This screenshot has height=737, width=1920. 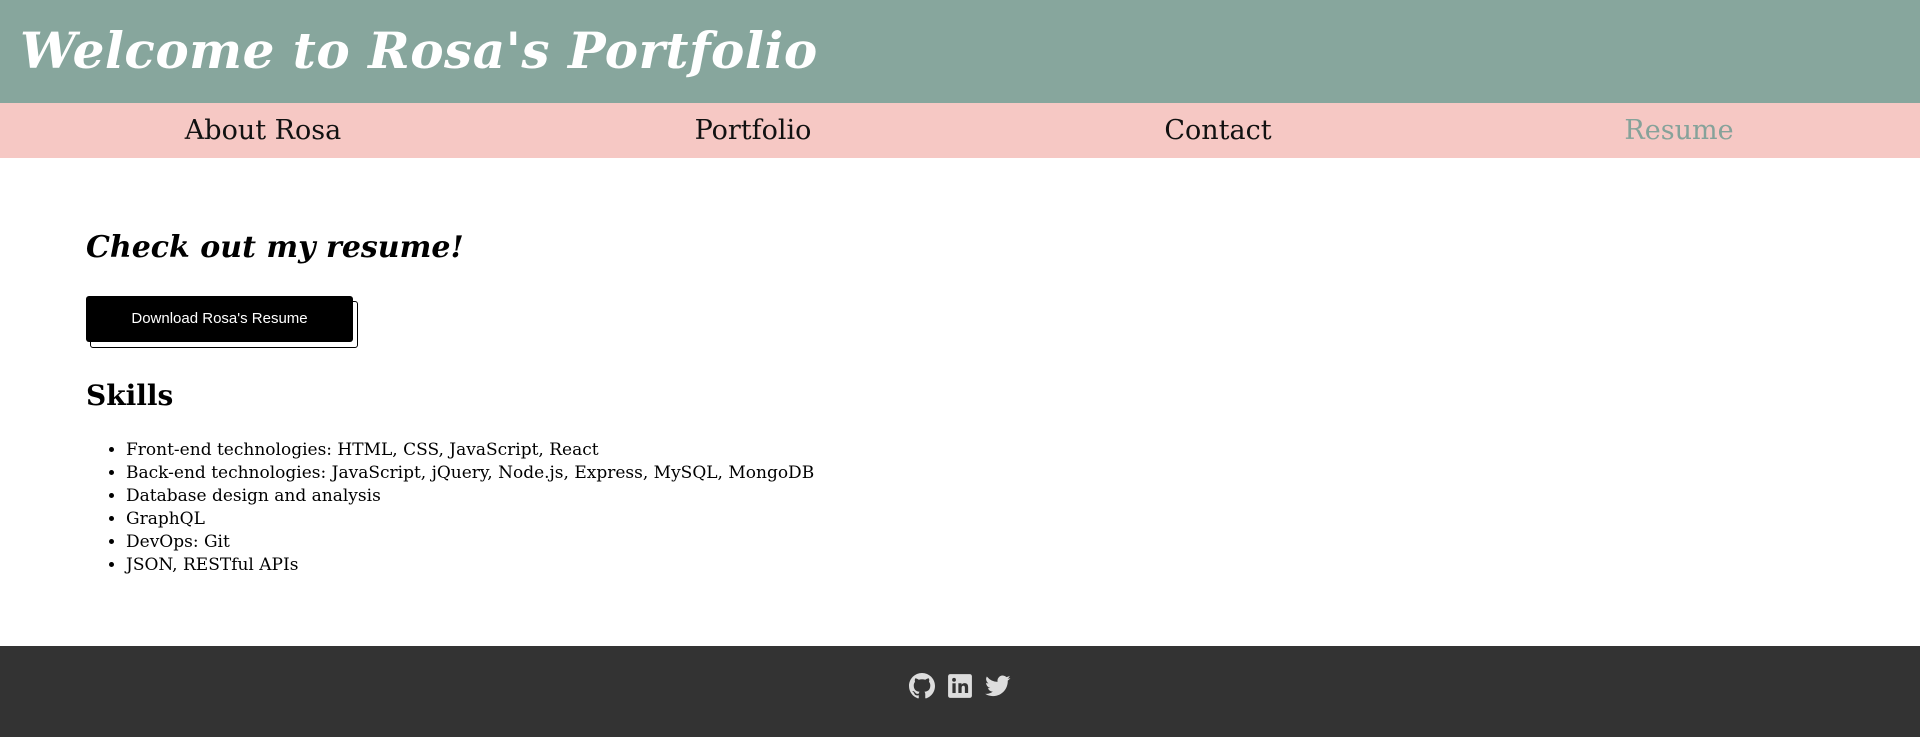 I want to click on github-link, so click(x=922, y=686).